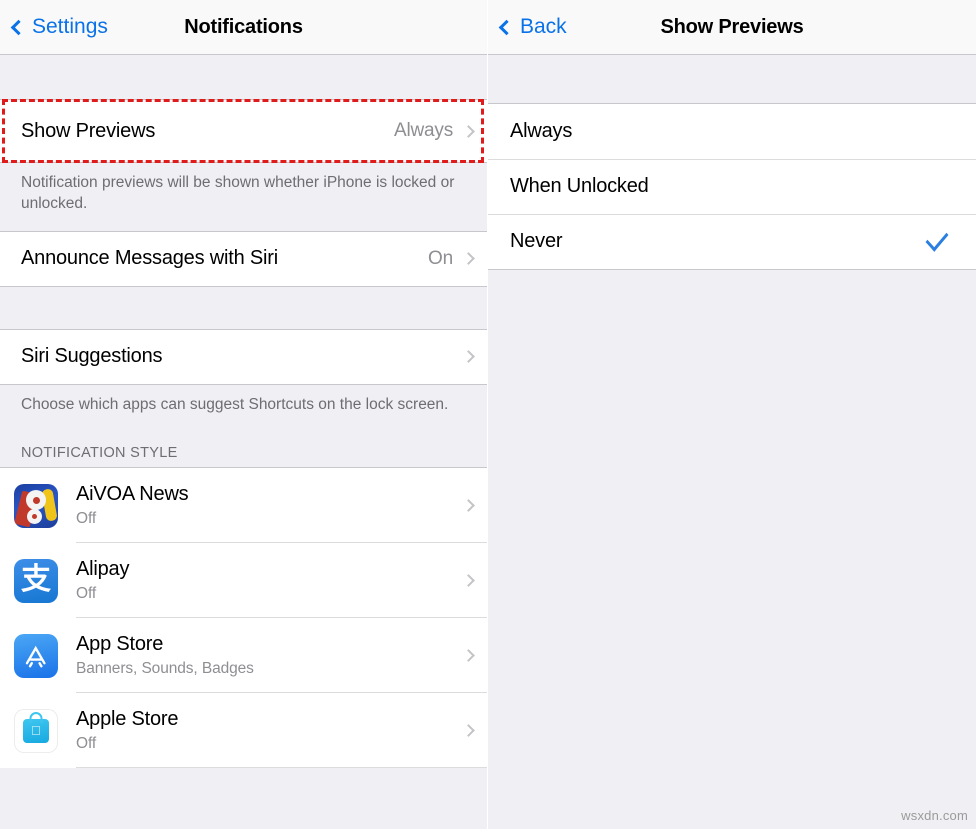  Describe the element at coordinates (149, 258) in the screenshot. I see `announce-messages-label: Announce Messages with Siri` at that location.